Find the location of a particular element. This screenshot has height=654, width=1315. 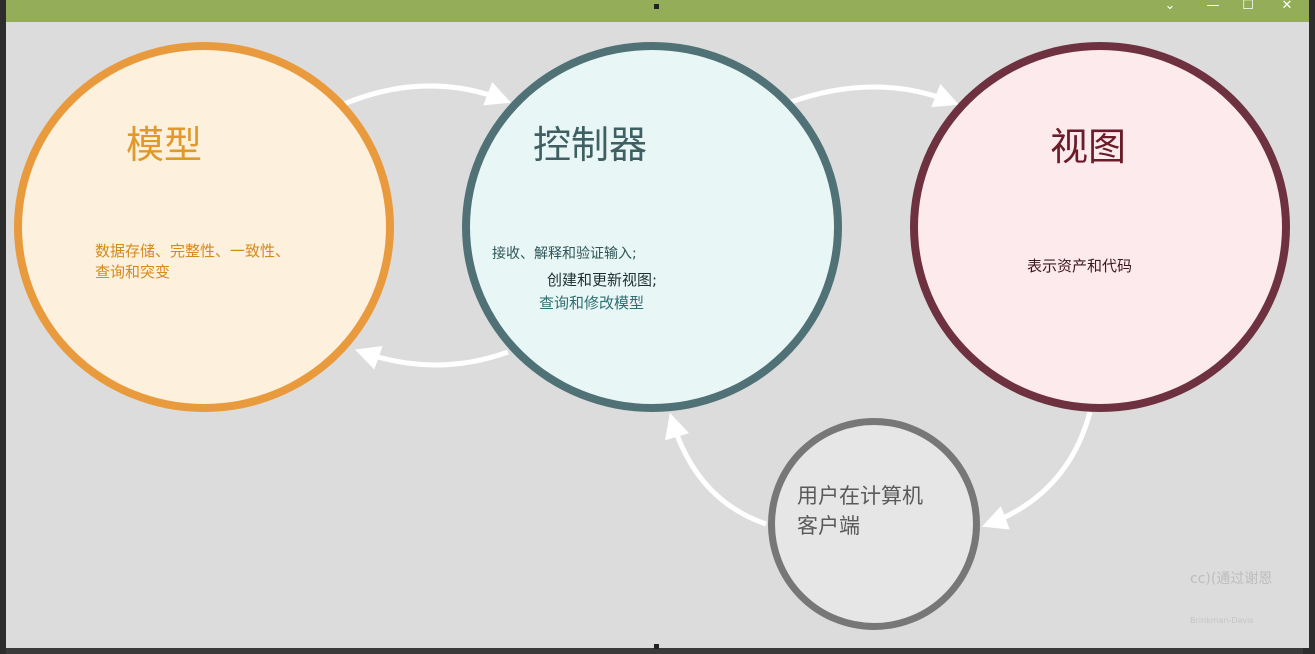

model-description-line1: 数据存储、完整性、一致性、 is located at coordinates (193, 251).